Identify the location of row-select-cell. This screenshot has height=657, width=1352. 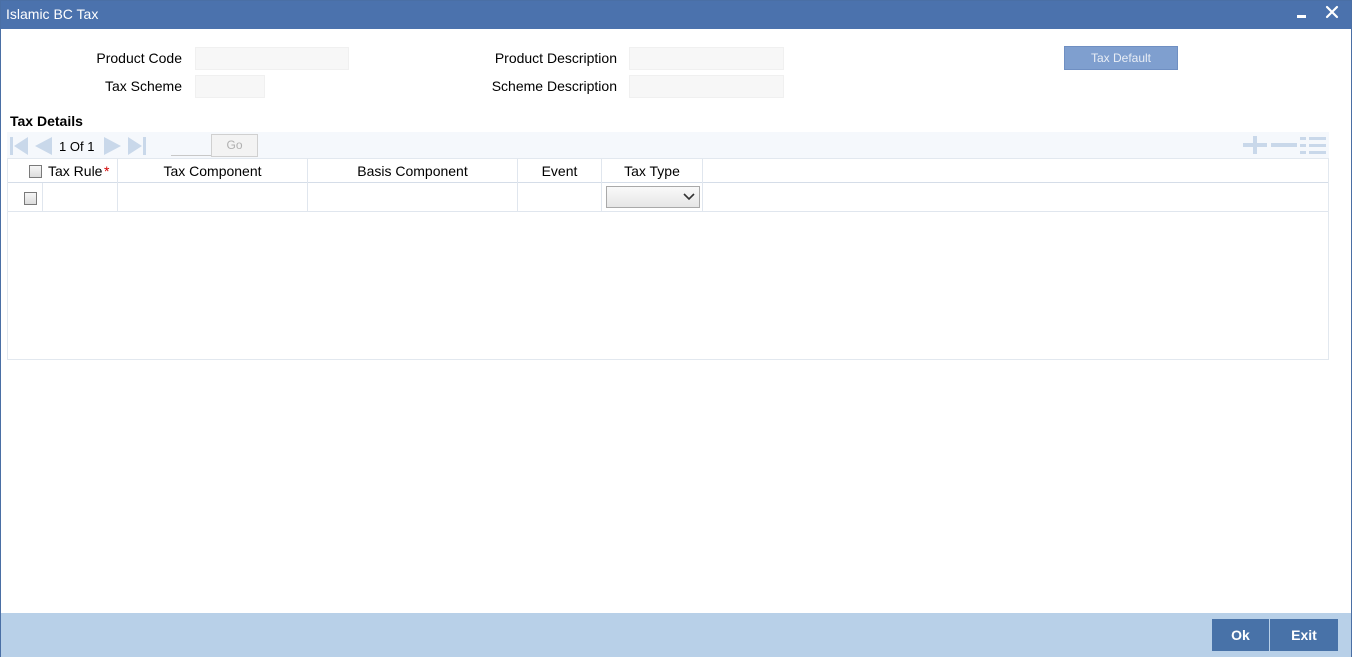
(25, 197).